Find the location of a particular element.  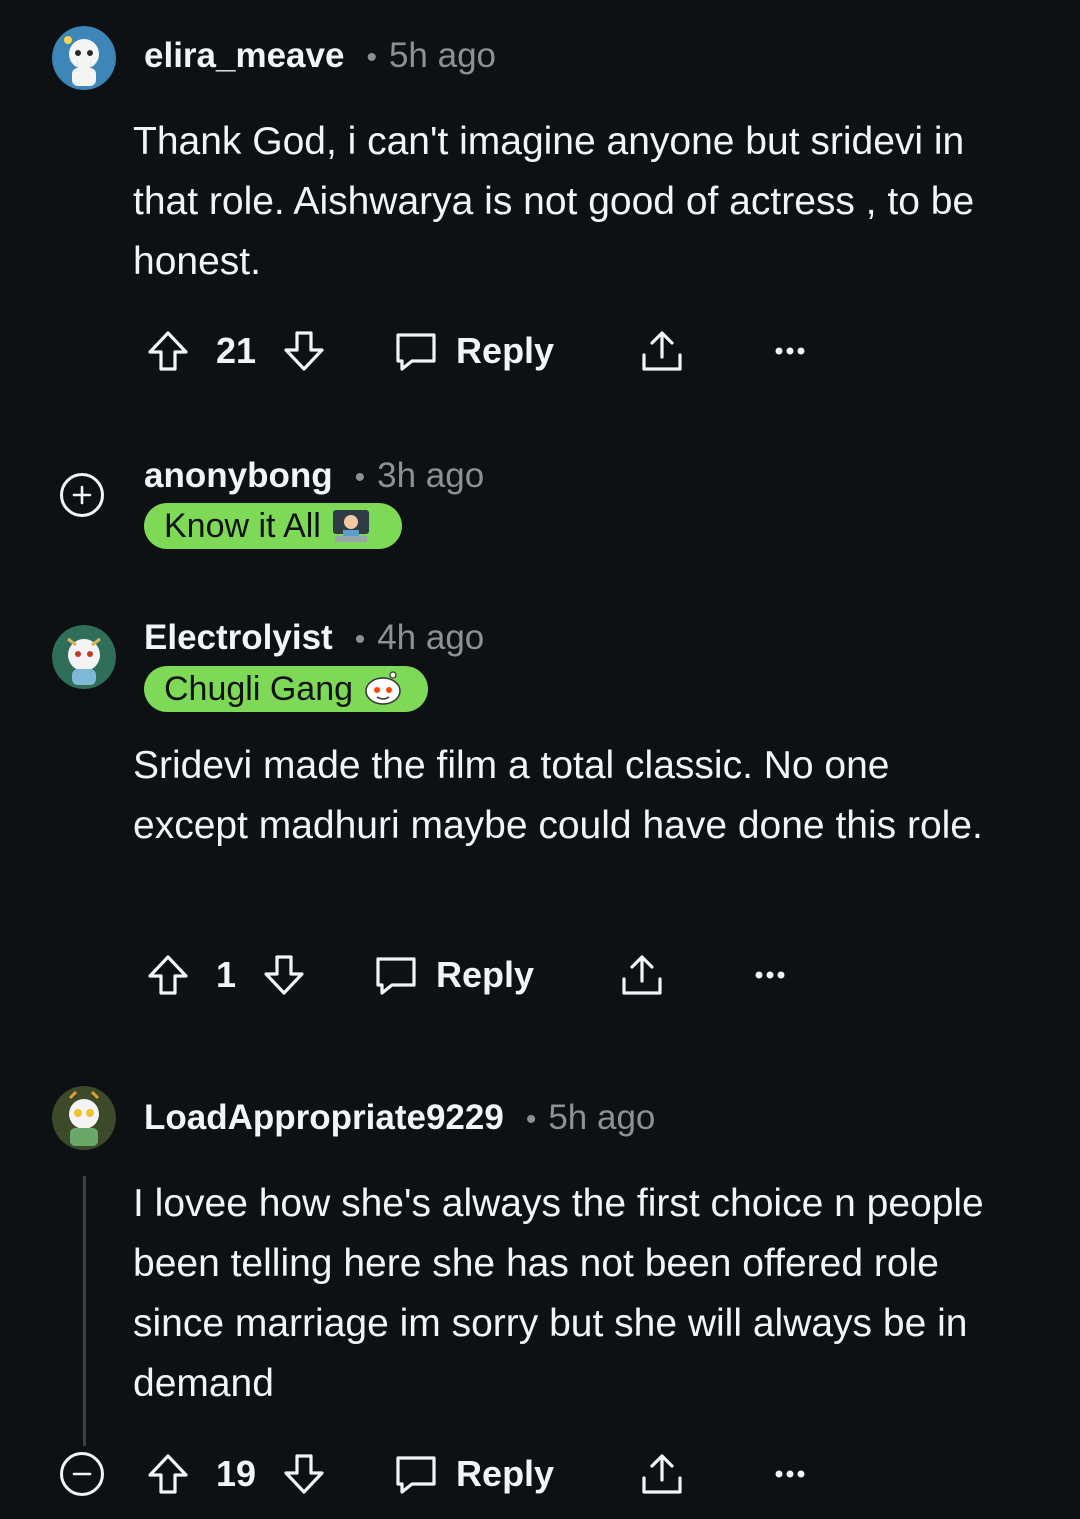

vote-score: 1 is located at coordinates (226, 974).